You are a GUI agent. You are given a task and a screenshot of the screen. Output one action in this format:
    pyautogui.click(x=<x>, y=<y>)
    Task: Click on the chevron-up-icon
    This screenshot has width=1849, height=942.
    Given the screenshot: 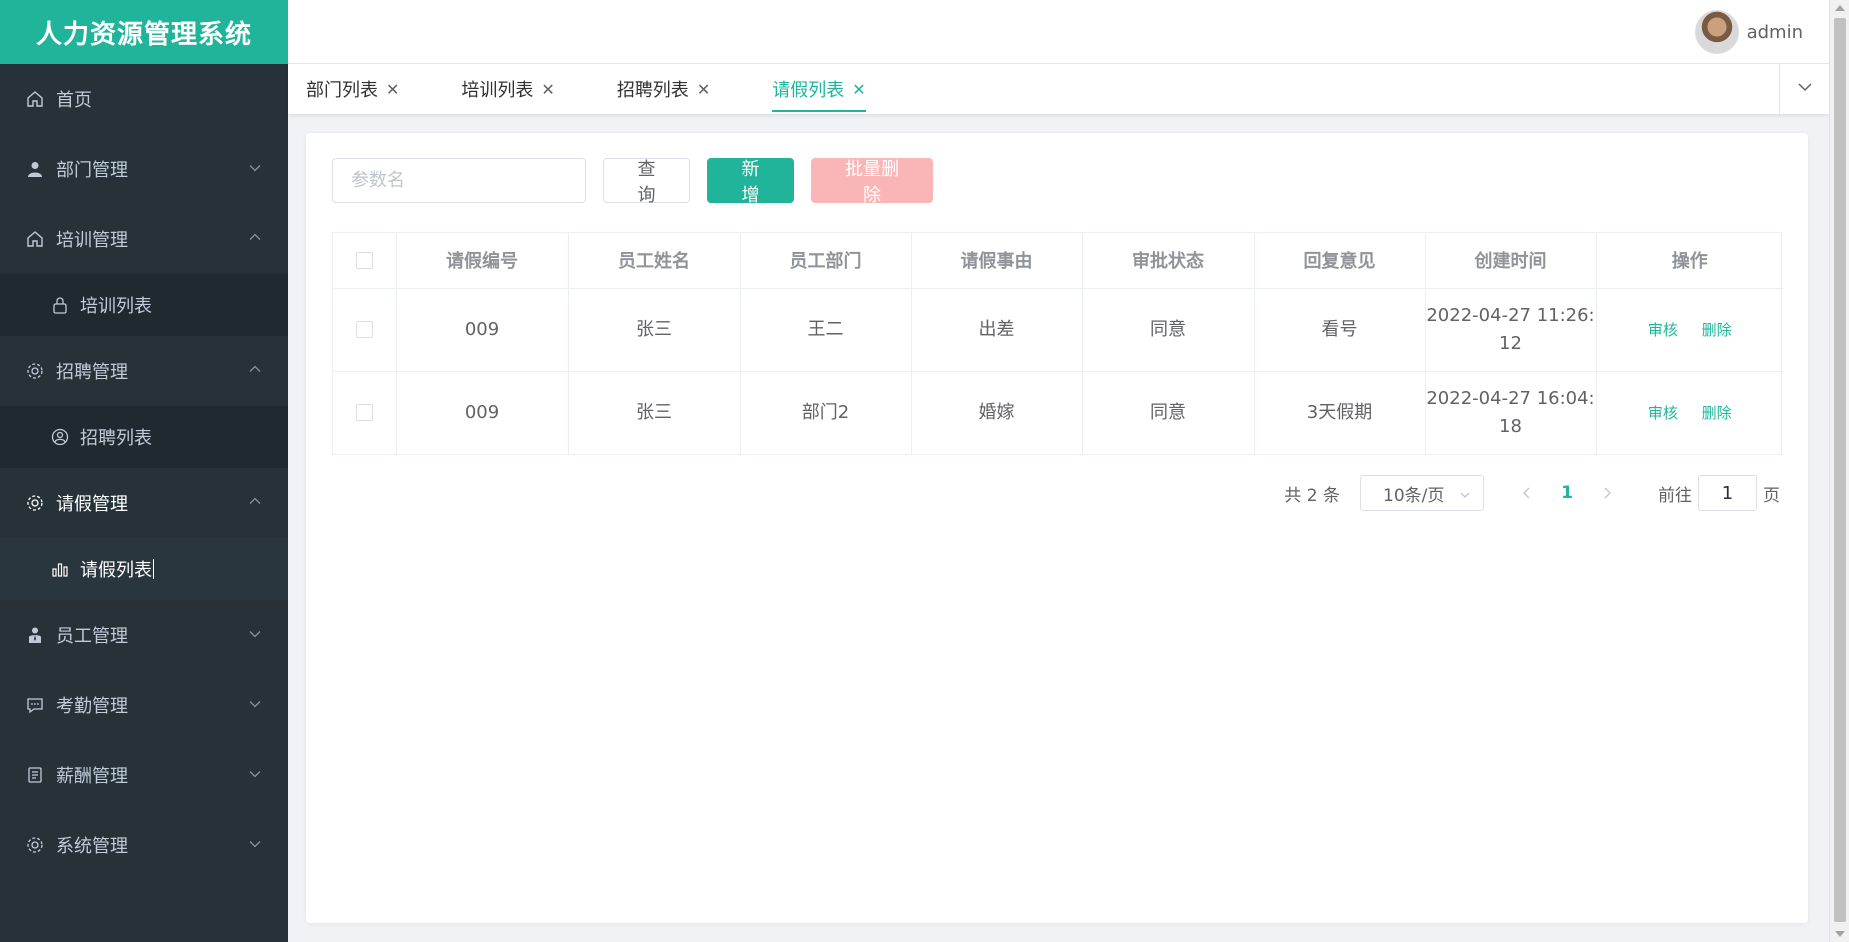 What is the action you would take?
    pyautogui.click(x=255, y=371)
    